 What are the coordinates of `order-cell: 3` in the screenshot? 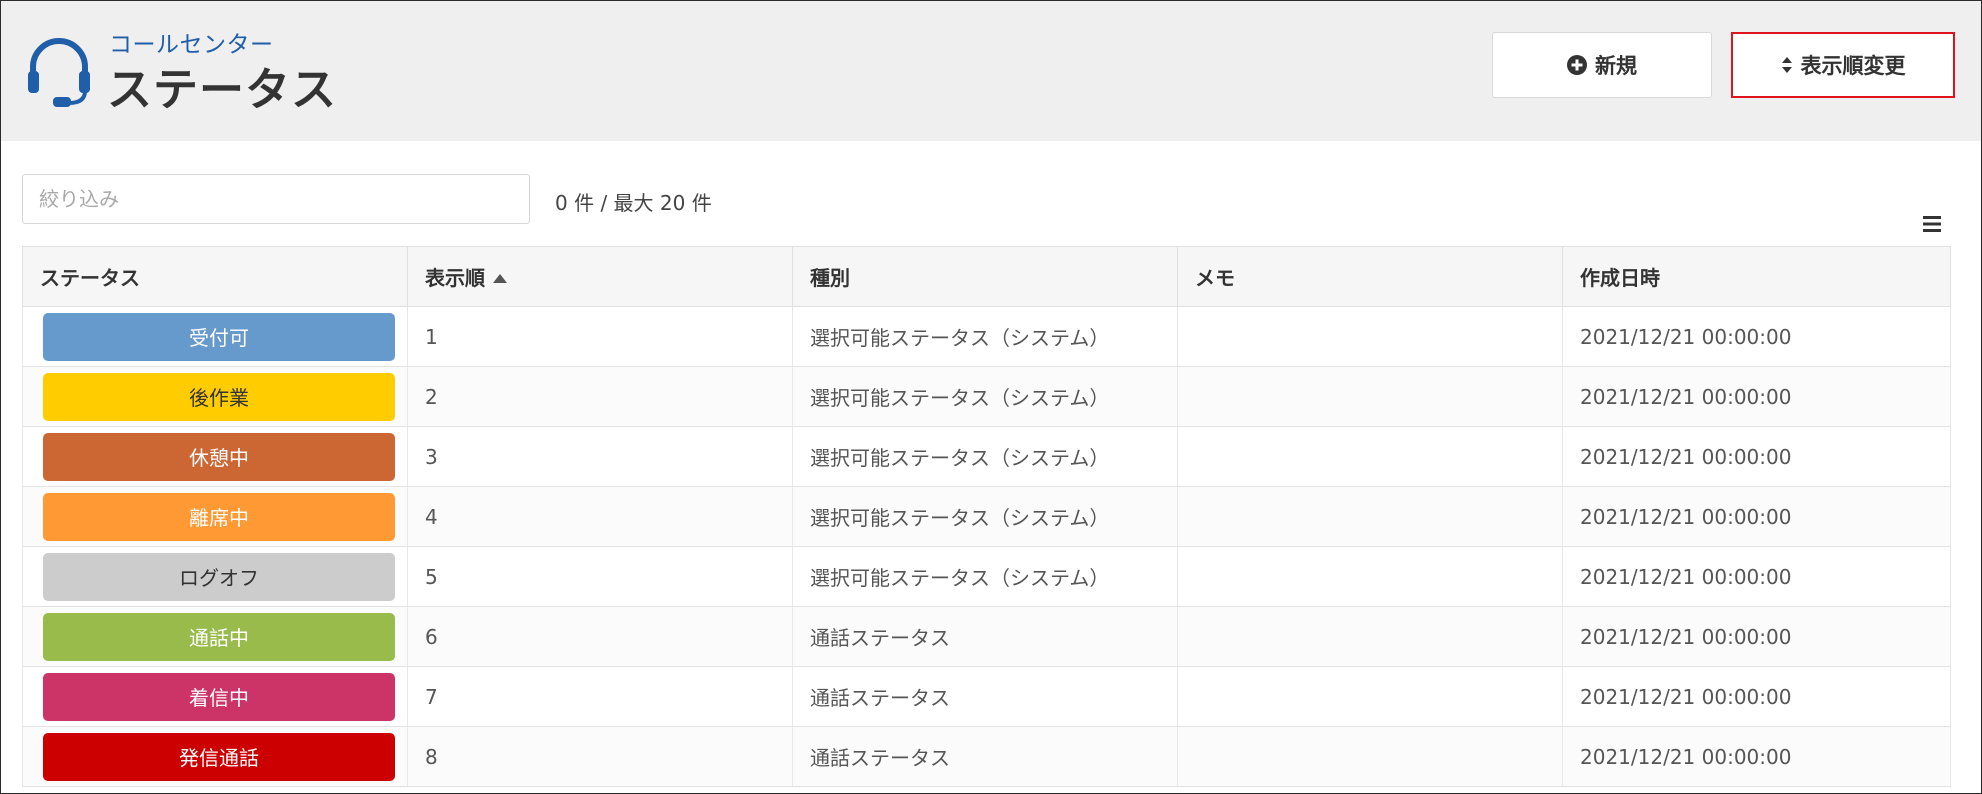 It's located at (600, 456).